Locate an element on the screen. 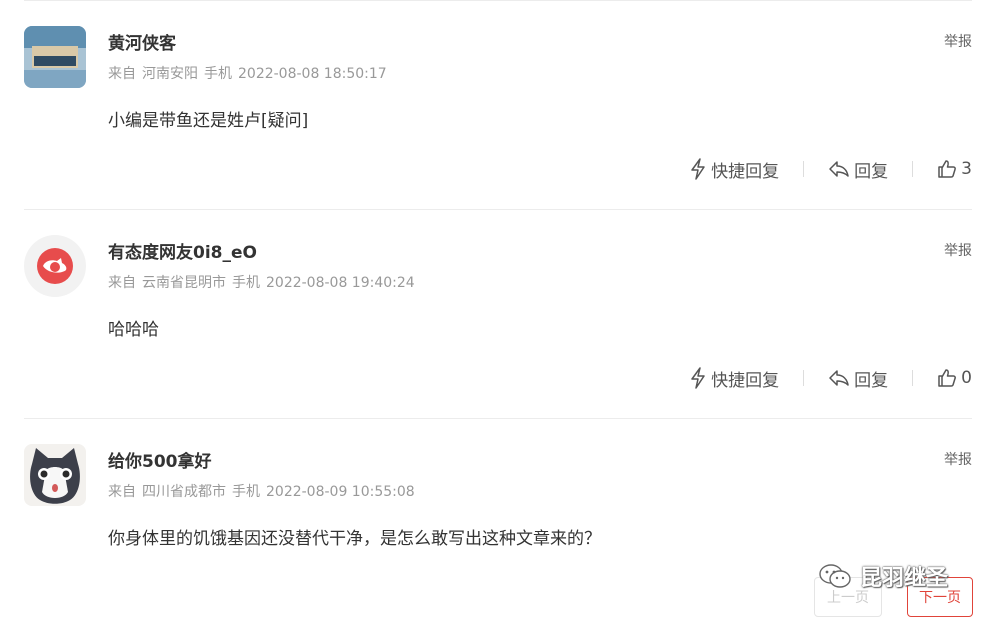  comment-meta: 来自 河南安阳 手机 2022-08-08 18:50:17 is located at coordinates (250, 73).